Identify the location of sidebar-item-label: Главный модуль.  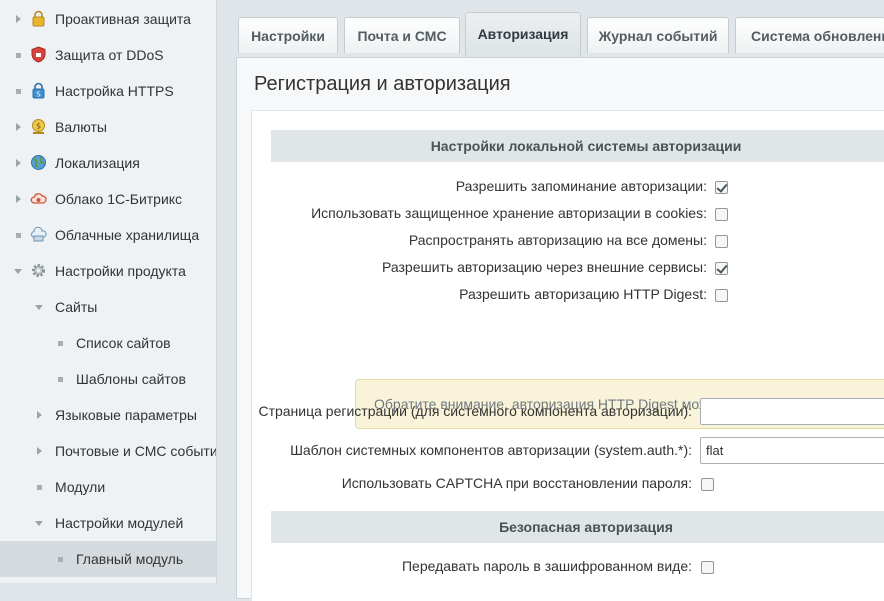
(130, 559).